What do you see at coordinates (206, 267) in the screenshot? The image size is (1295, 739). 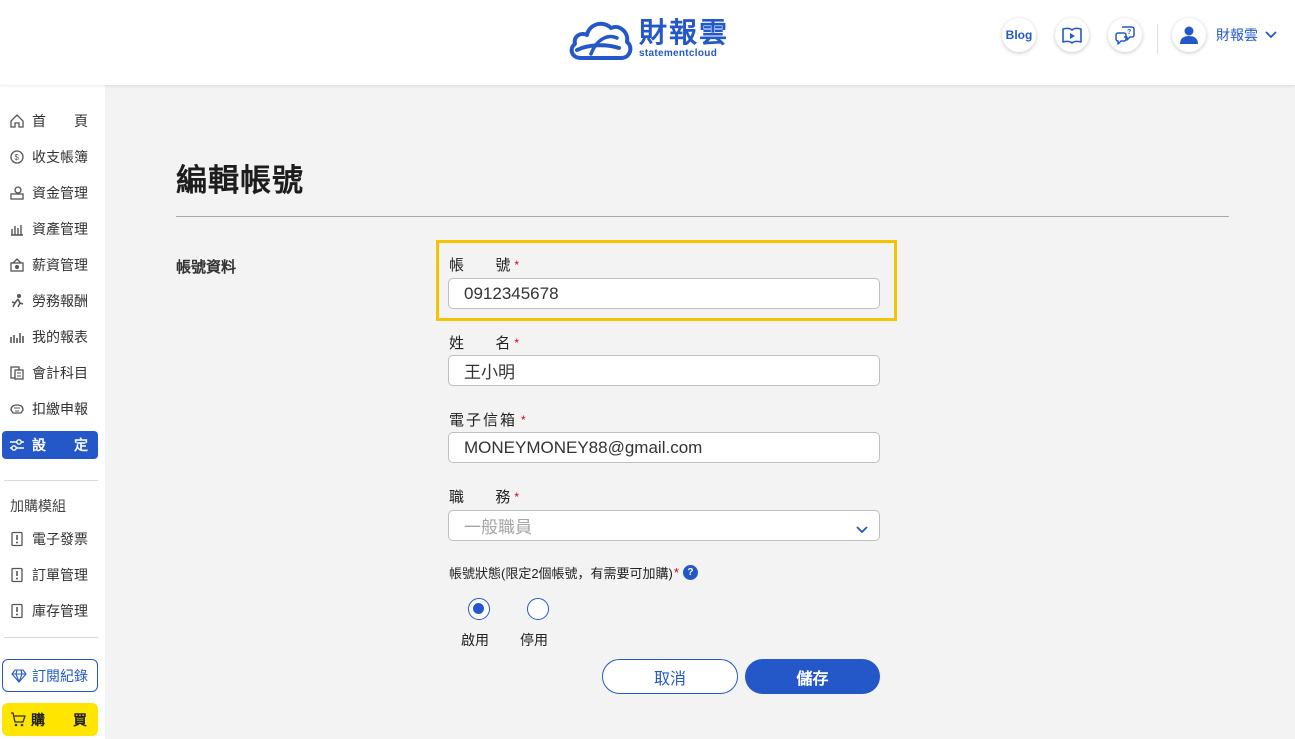 I see `section-title: 帳號資料` at bounding box center [206, 267].